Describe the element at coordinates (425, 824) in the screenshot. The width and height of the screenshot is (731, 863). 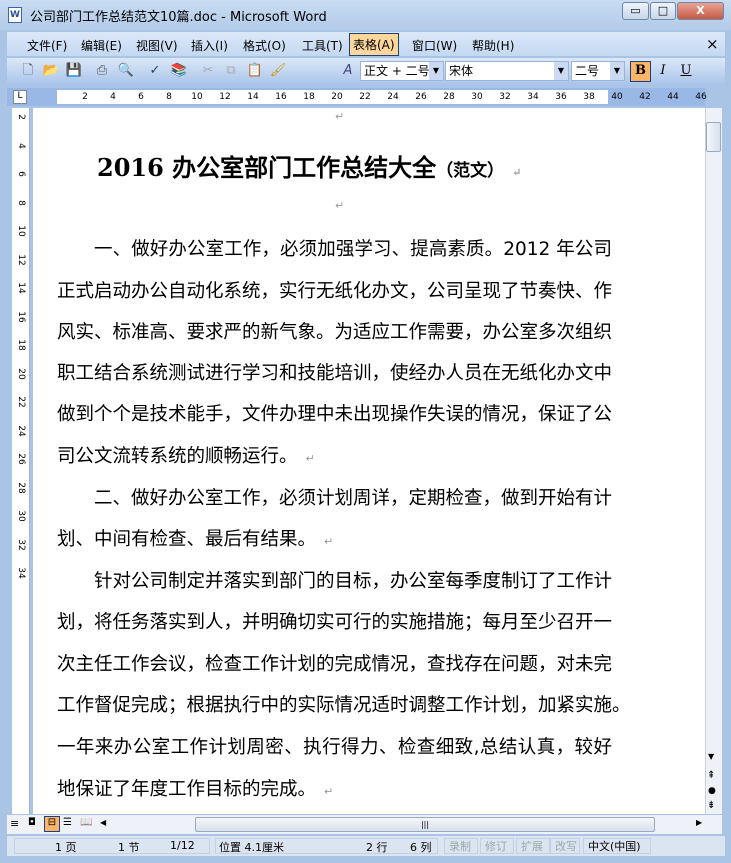
I see `horizontal-scroll-thumb: |||` at that location.